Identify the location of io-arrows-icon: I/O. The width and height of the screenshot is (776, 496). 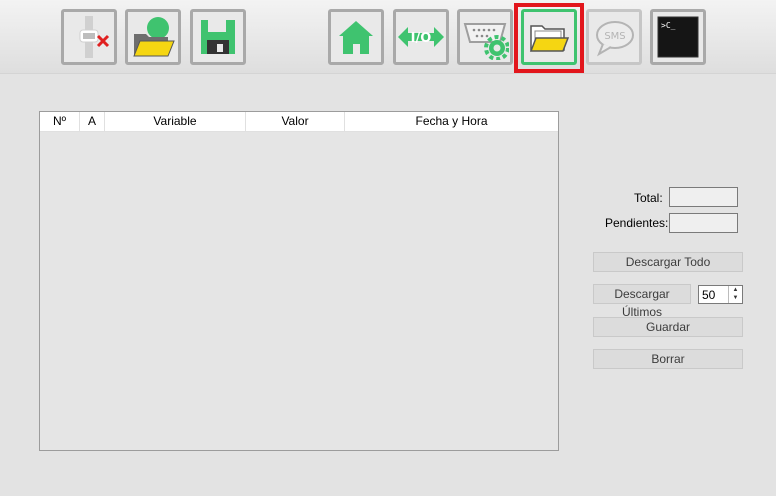
(421, 37).